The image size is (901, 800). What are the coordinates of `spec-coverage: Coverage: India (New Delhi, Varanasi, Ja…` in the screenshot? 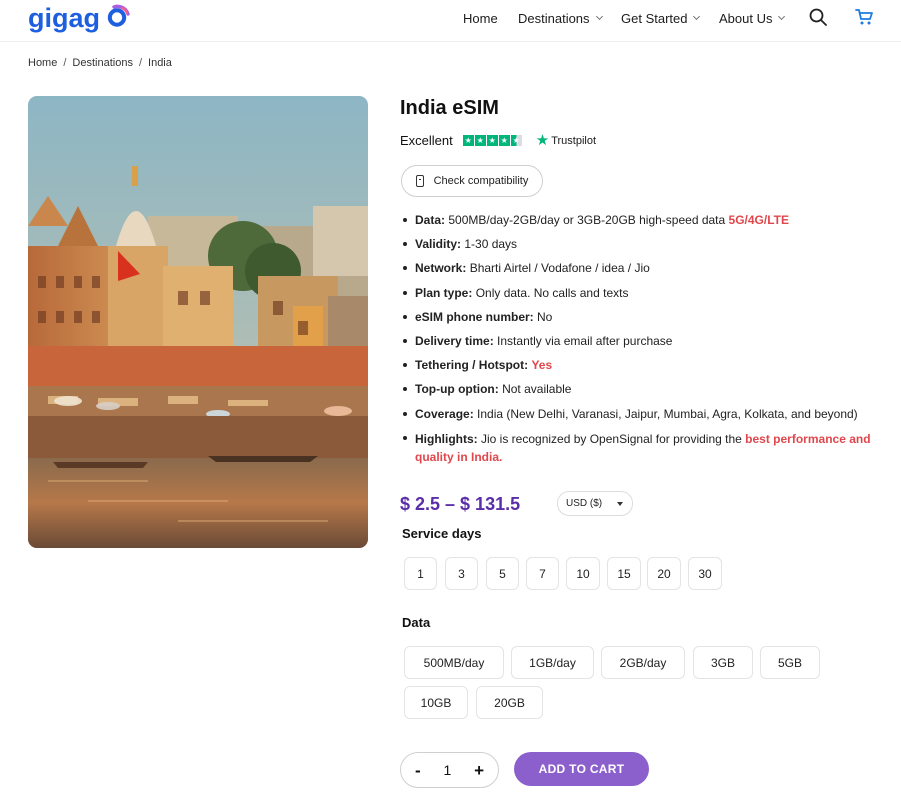 It's located at (645, 418).